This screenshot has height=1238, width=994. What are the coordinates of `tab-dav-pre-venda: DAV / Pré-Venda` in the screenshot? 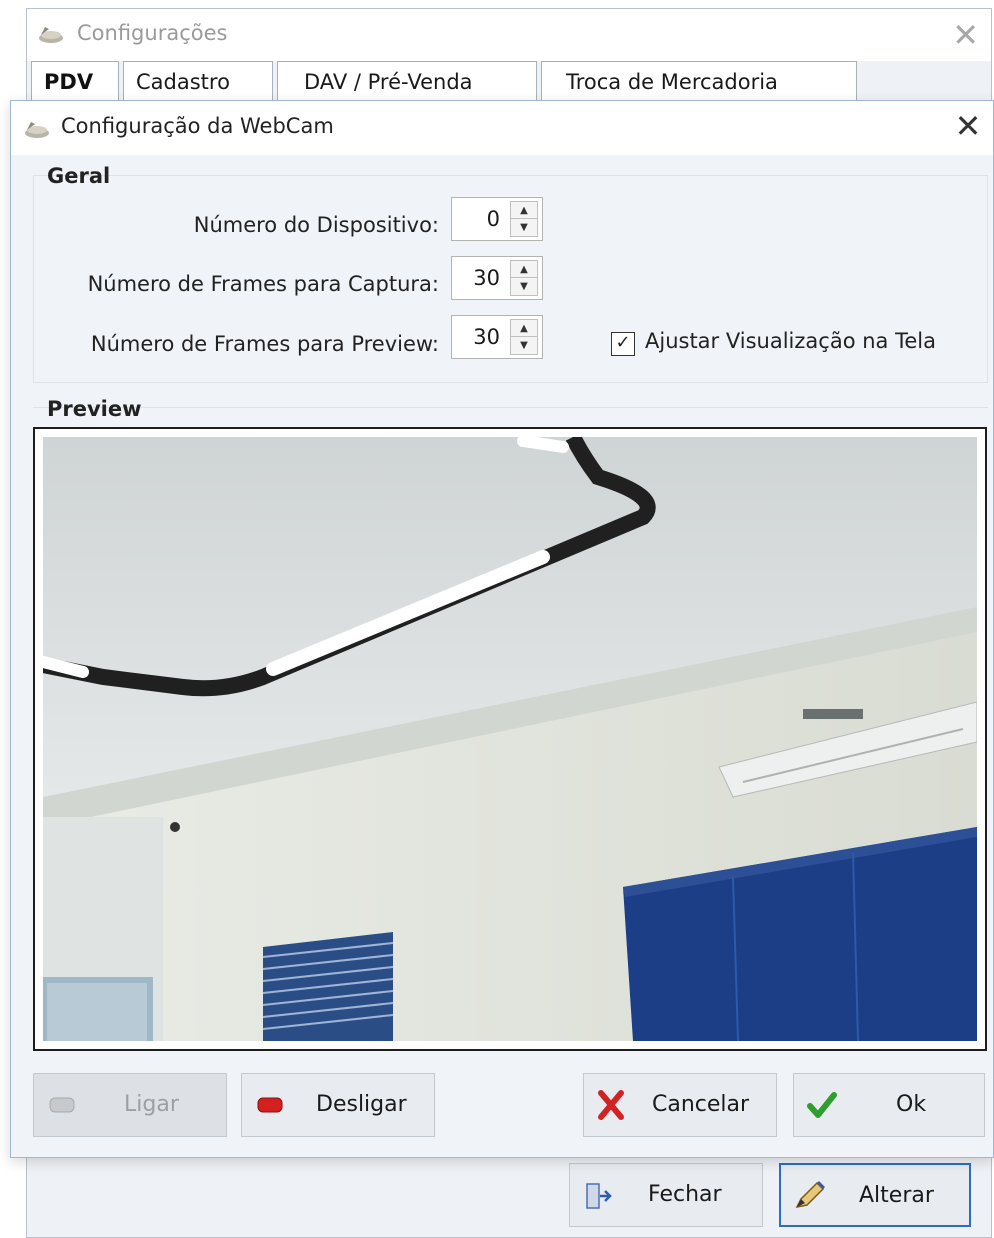 It's located at (407, 82).